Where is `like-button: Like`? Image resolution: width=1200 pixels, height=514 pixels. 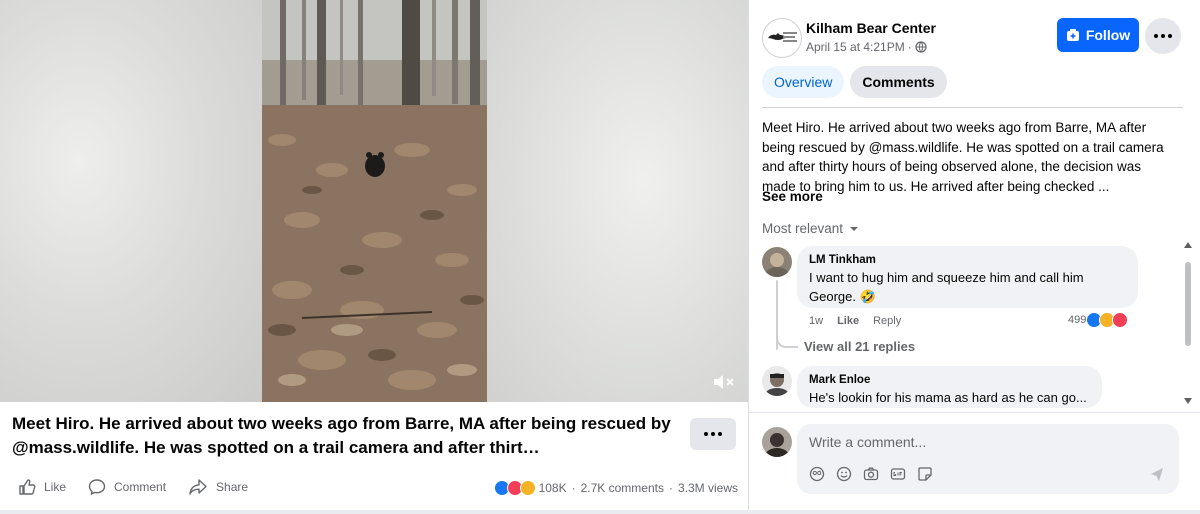 like-button: Like is located at coordinates (42, 487).